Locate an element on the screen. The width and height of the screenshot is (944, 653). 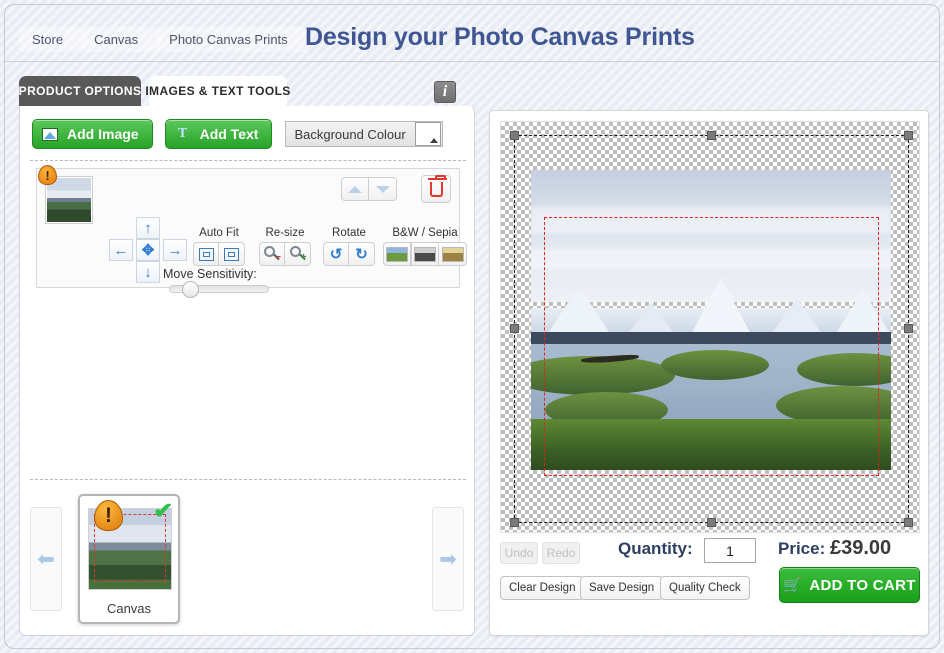
caret-up-icon is located at coordinates (433, 140).